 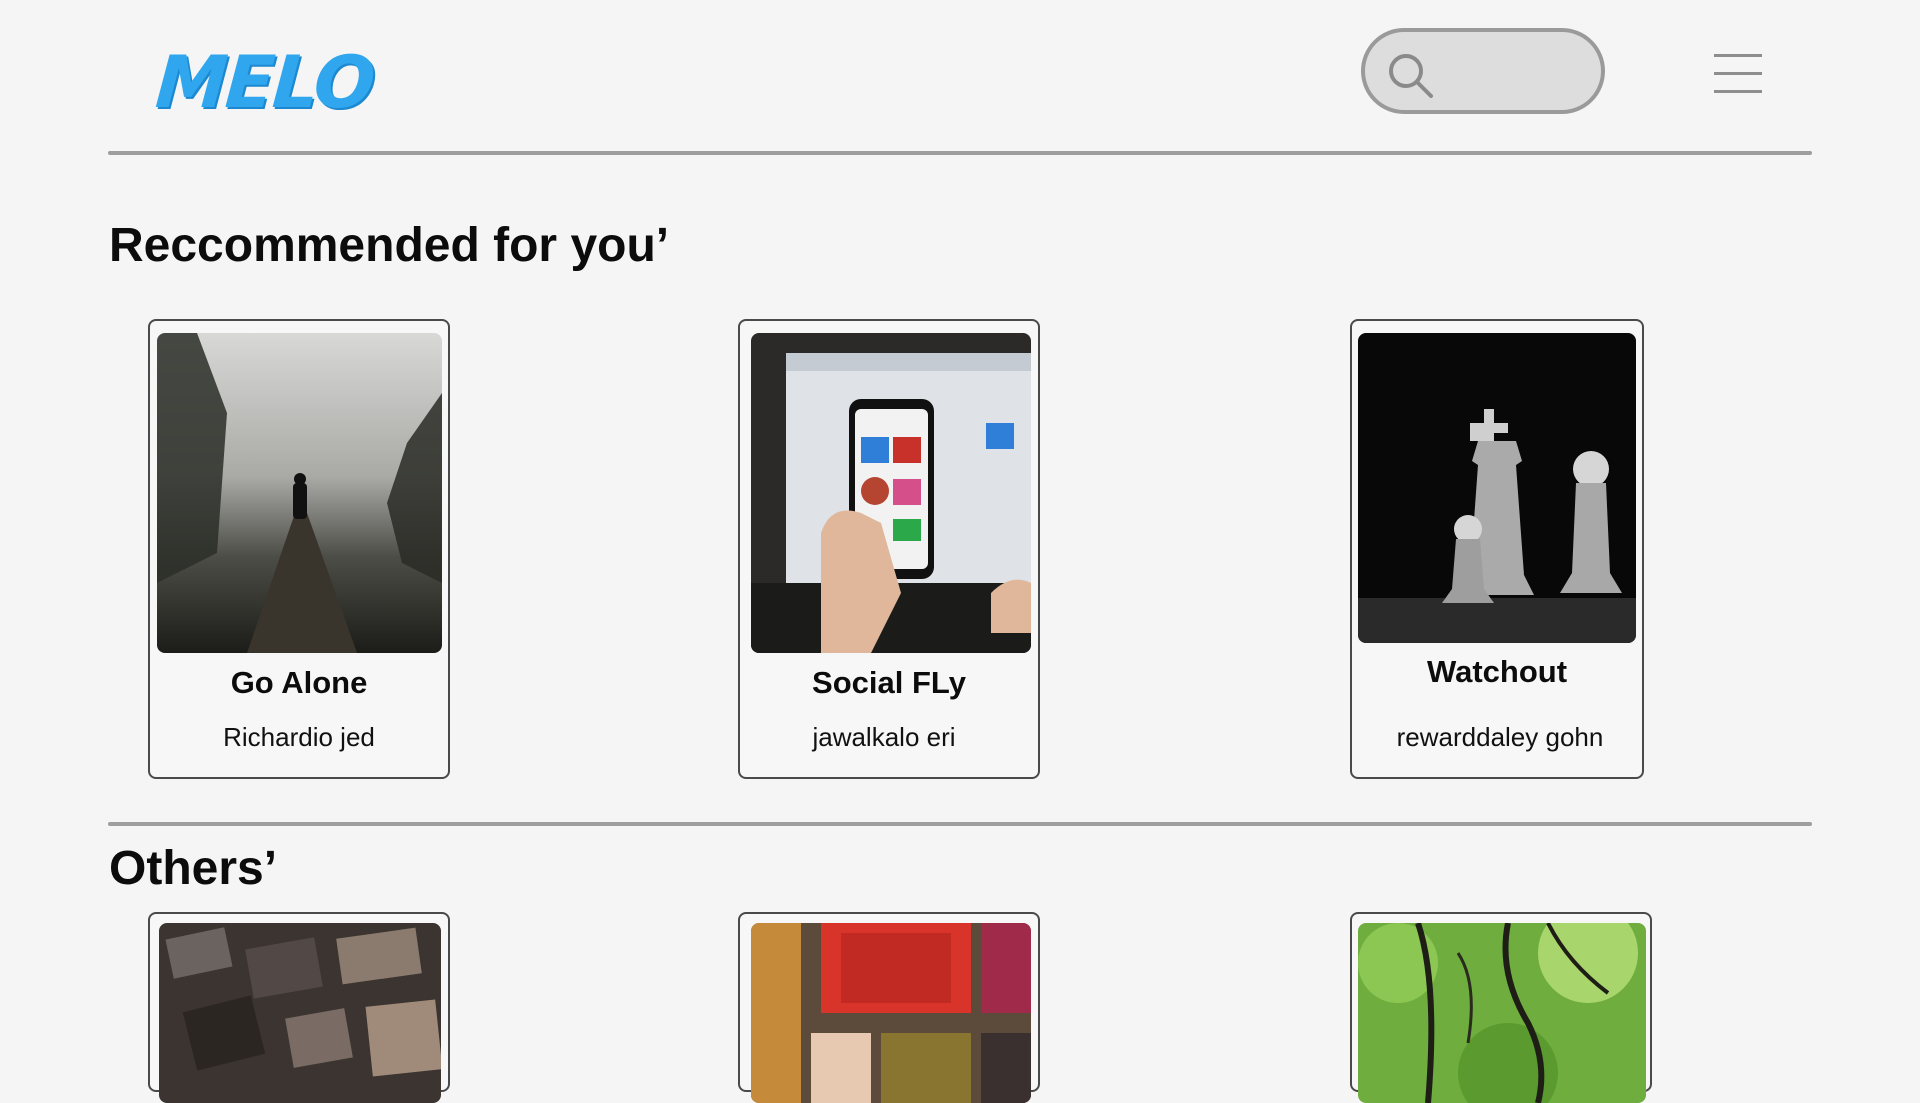 What do you see at coordinates (1411, 76) in the screenshot?
I see `search-icon` at bounding box center [1411, 76].